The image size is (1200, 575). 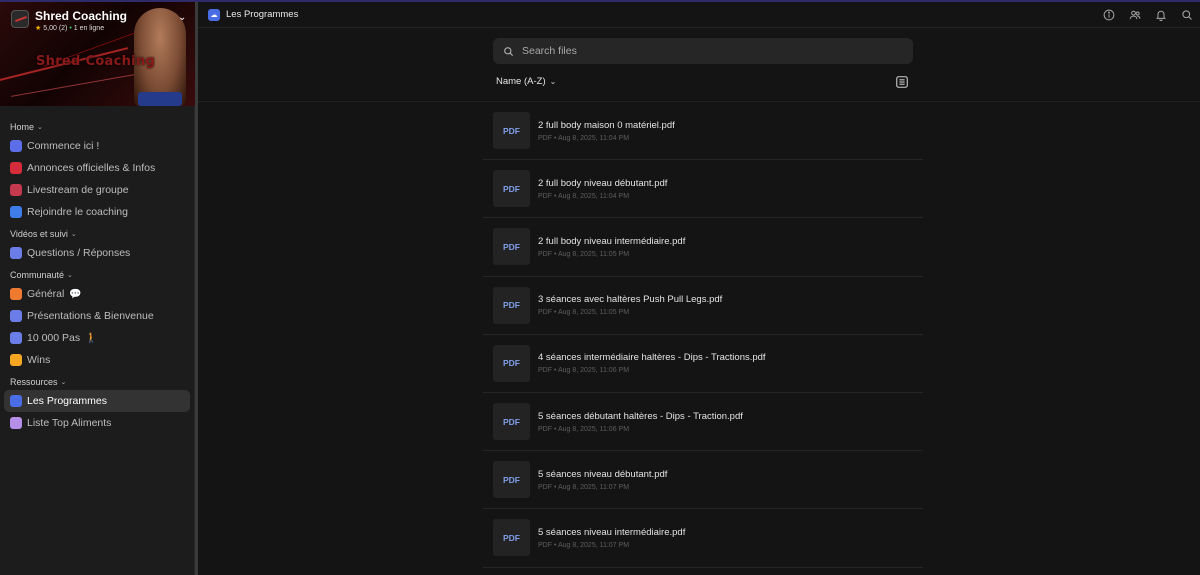 What do you see at coordinates (97, 380) in the screenshot?
I see `sidebar-section-title: Ressources ⌄` at bounding box center [97, 380].